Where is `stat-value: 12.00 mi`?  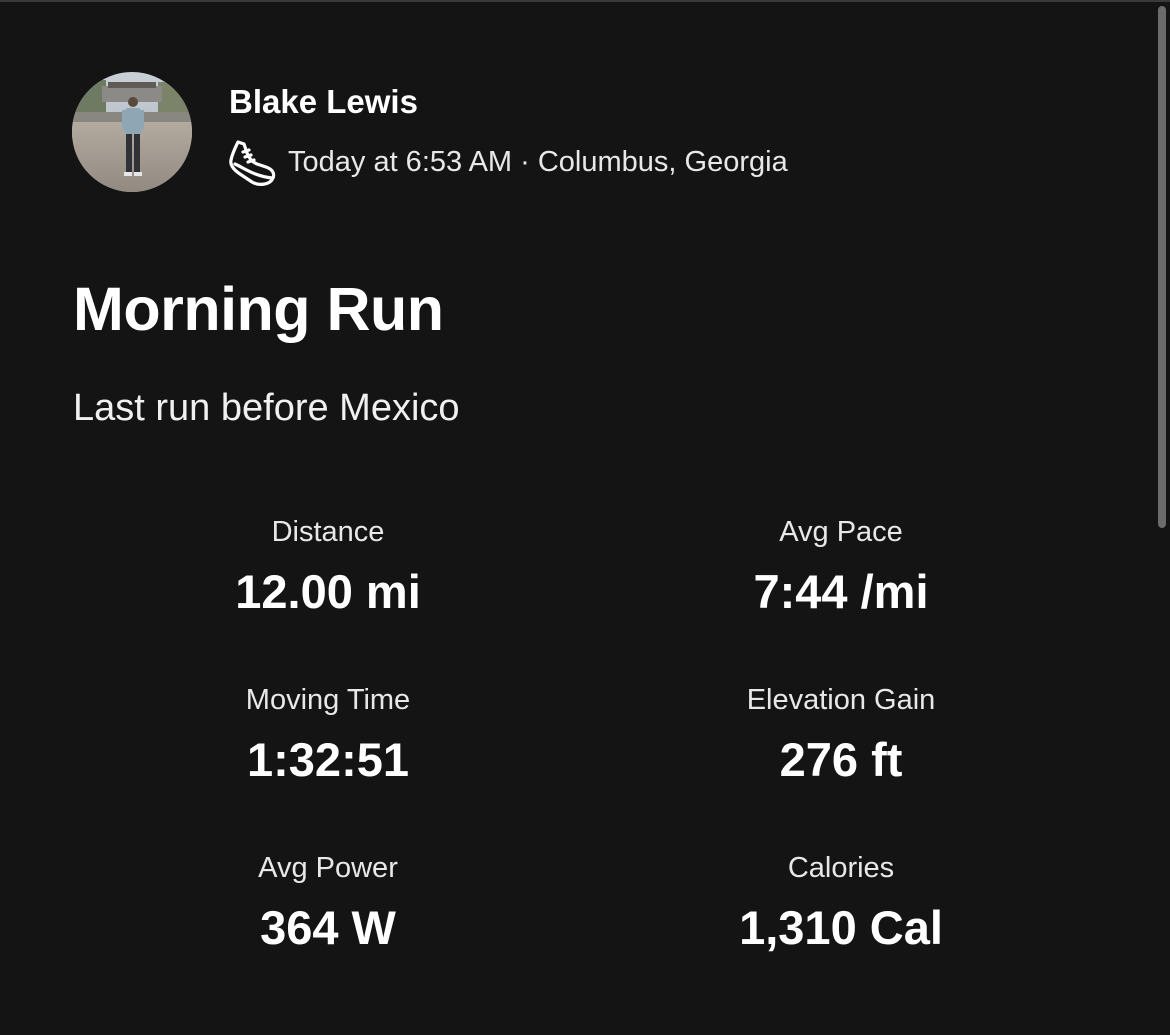 stat-value: 12.00 mi is located at coordinates (328, 591).